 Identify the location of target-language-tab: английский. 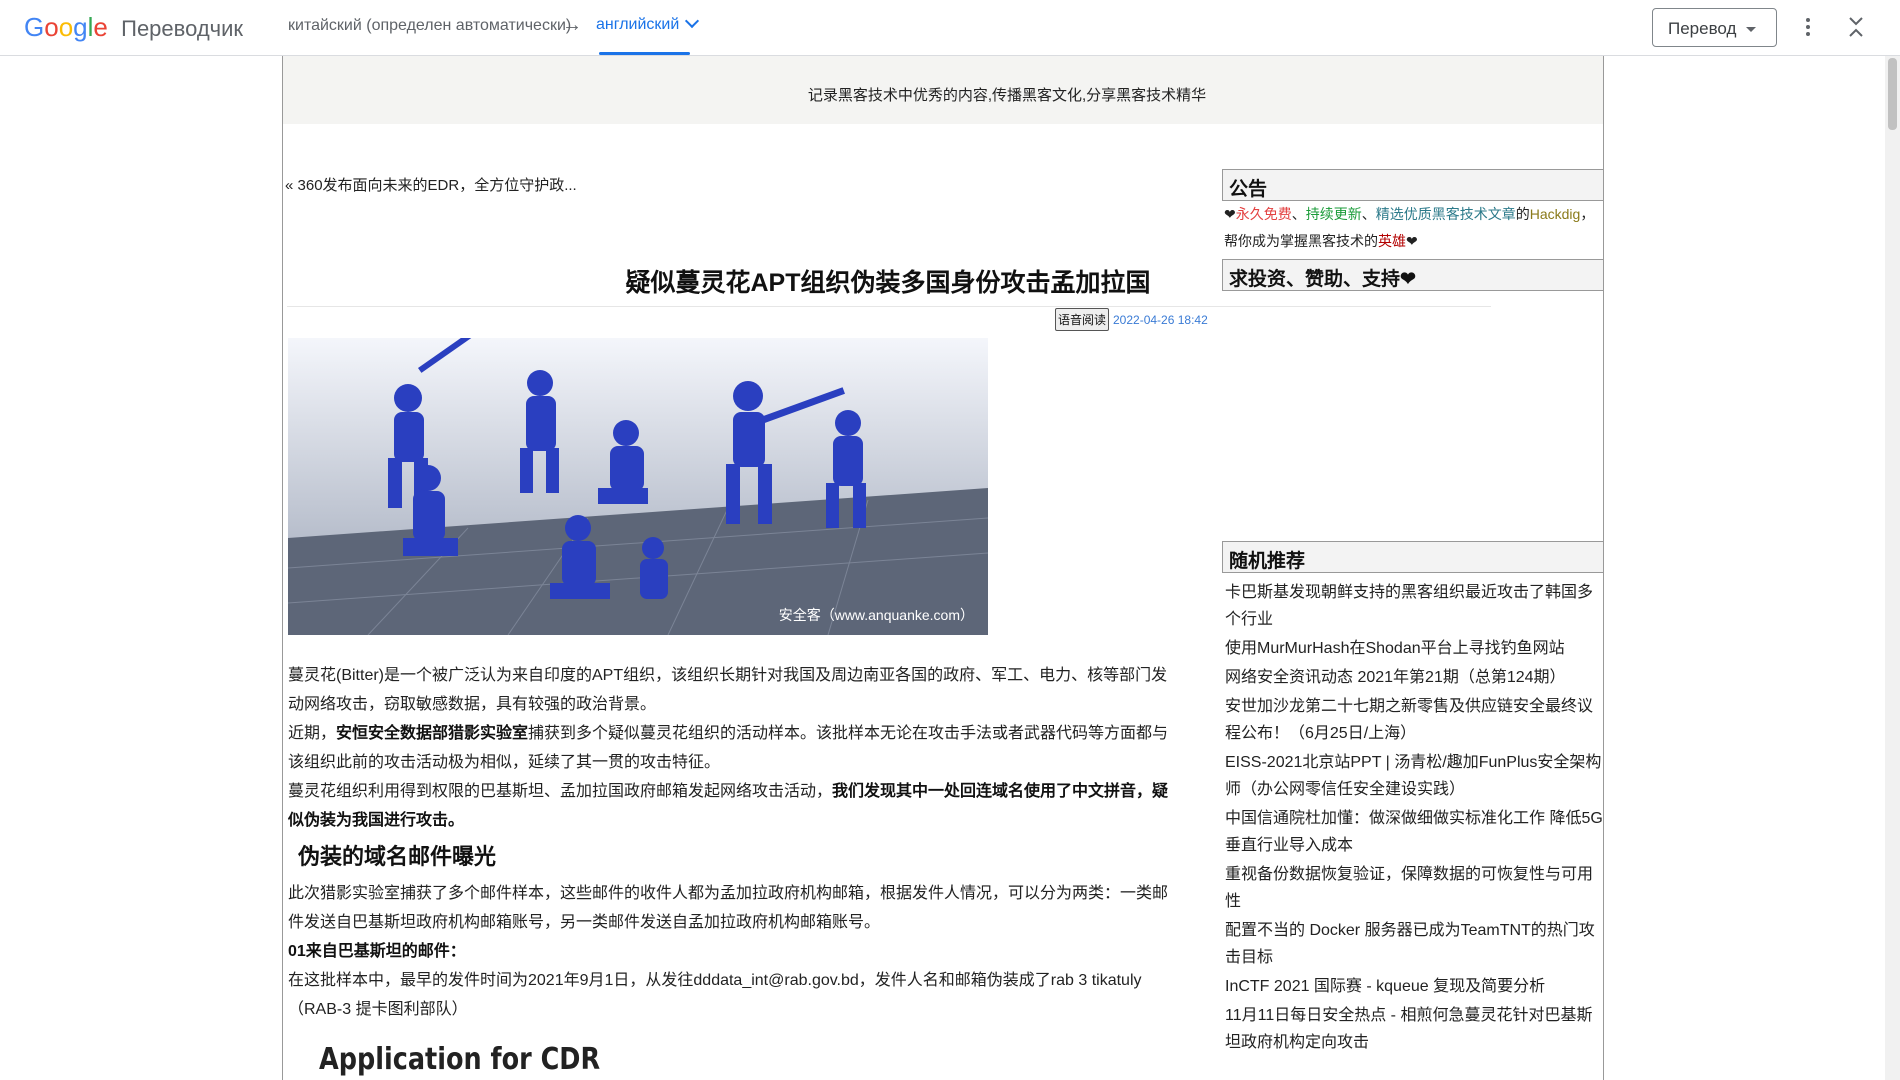
(648, 23).